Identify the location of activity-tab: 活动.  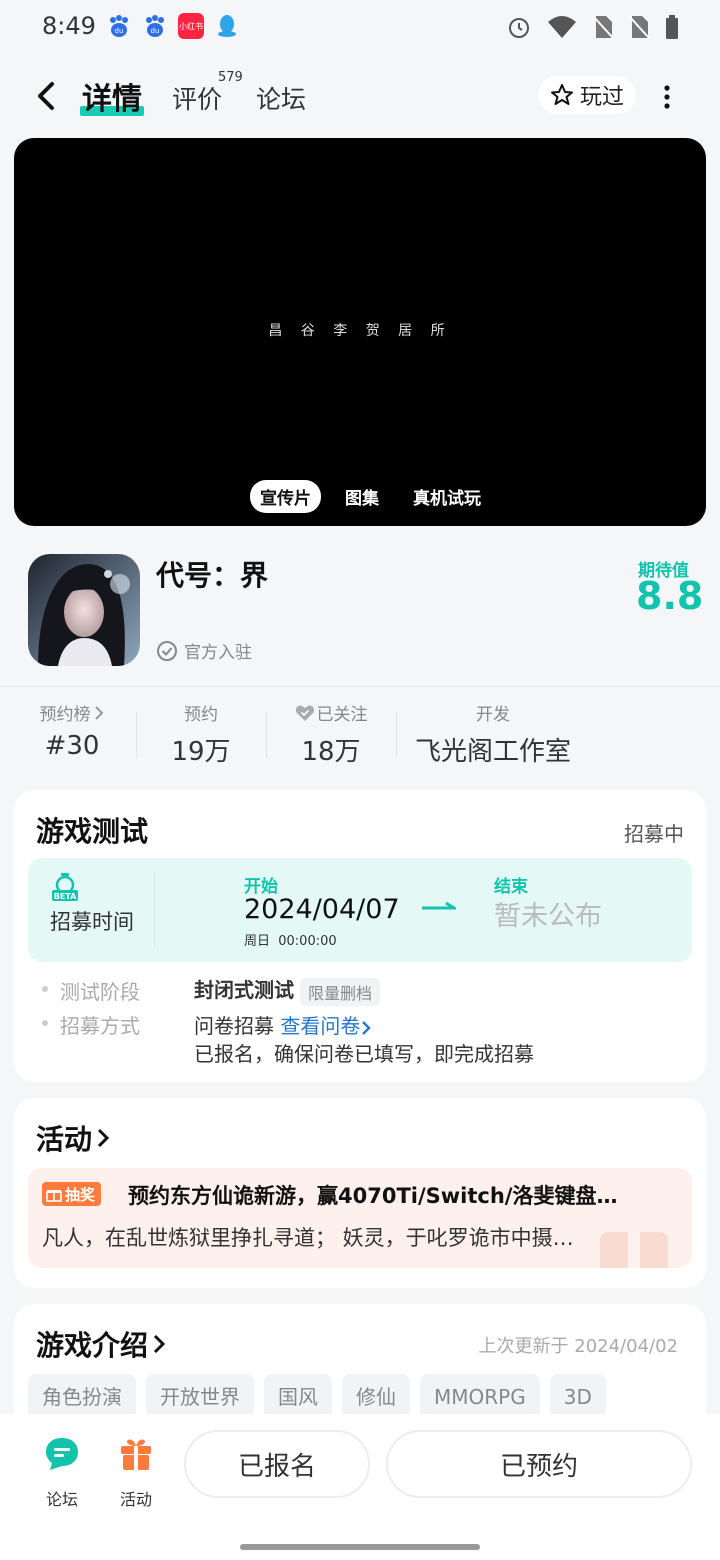
(136, 1472).